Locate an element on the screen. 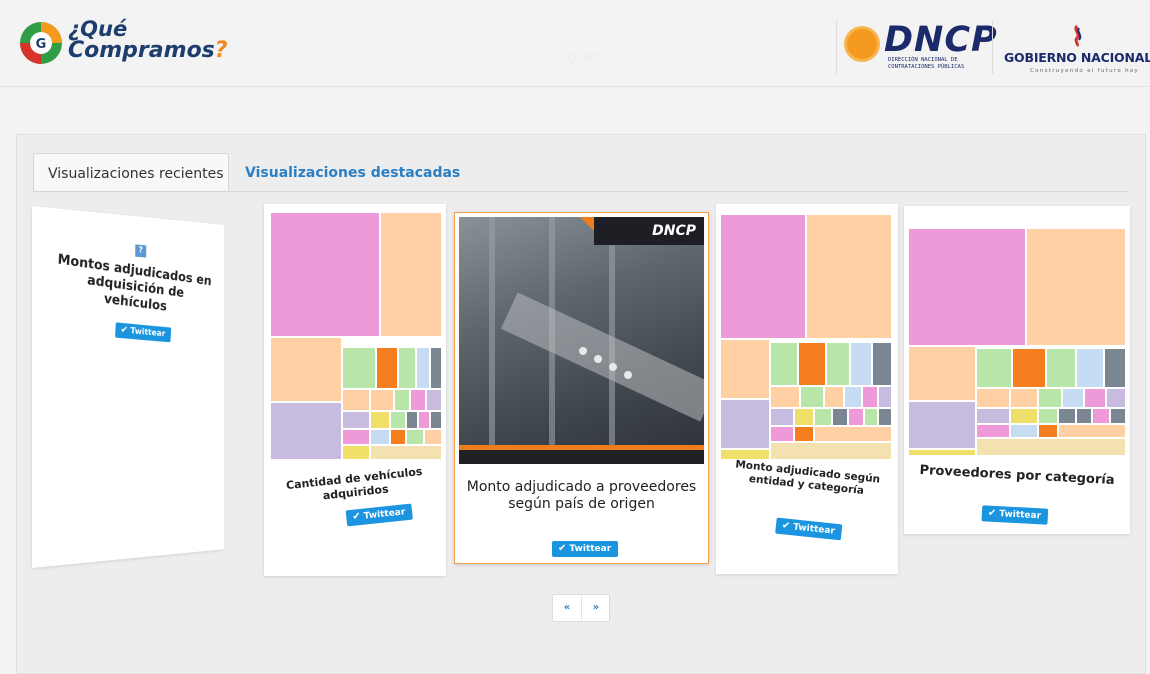 The height and width of the screenshot is (674, 1150). card-title: Cantidad de vehículos adquiridos is located at coordinates (354, 483).